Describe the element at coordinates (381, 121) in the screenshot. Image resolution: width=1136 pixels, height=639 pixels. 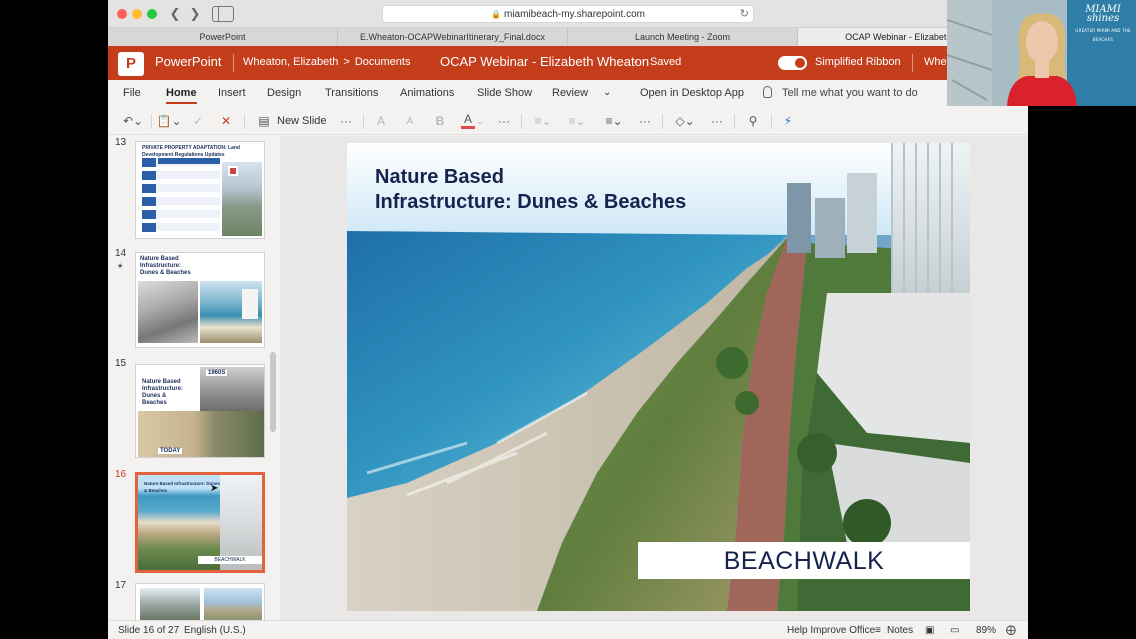
I see `grow-font-button: A` at that location.